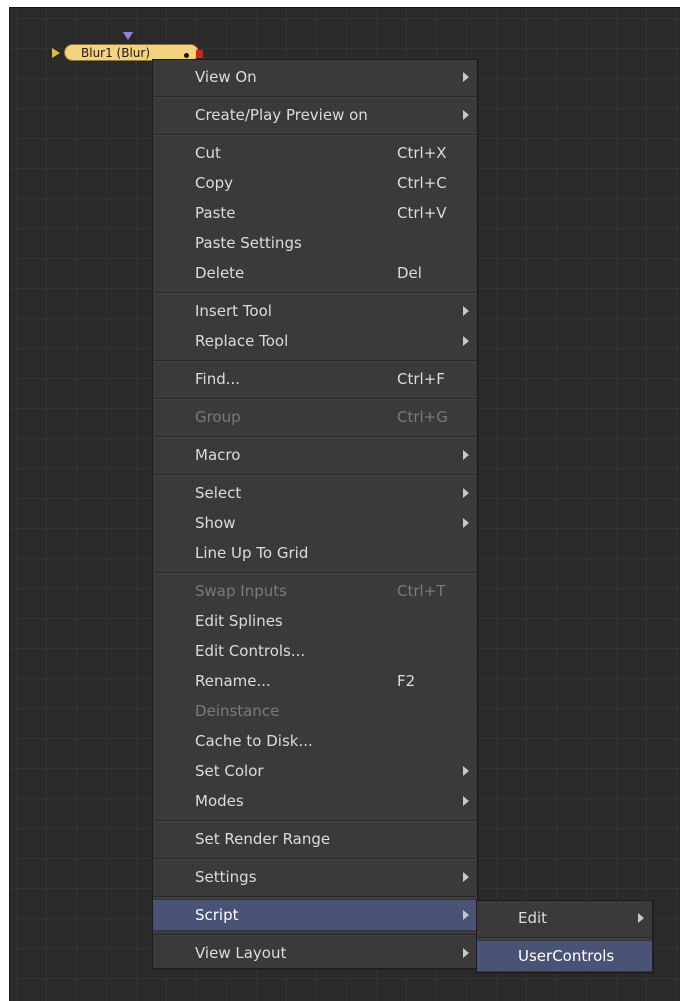 This screenshot has height=1001, width=680. Describe the element at coordinates (226, 877) in the screenshot. I see `menu-item-label: Settings` at that location.